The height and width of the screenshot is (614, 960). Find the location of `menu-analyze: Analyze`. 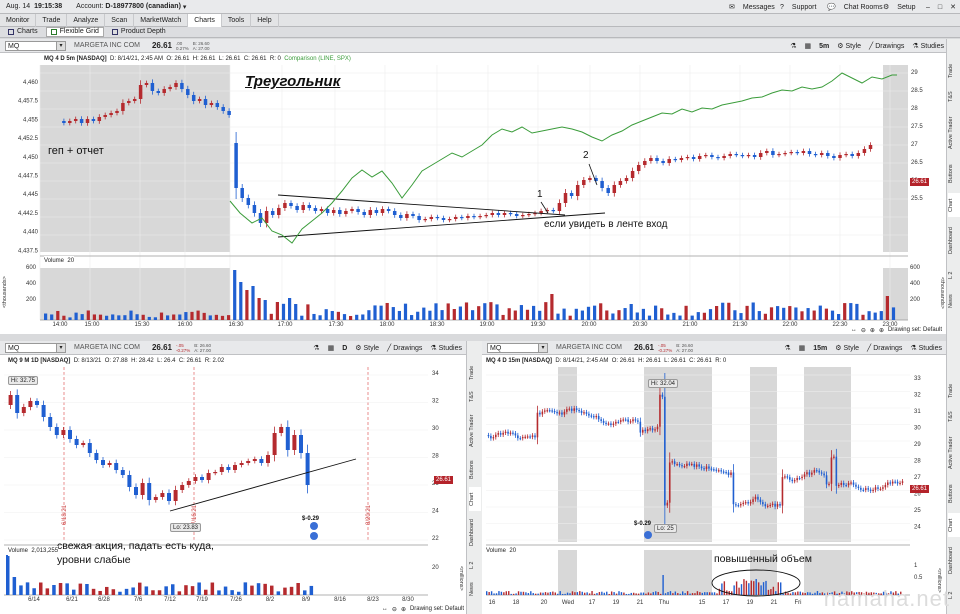

menu-analyze: Analyze is located at coordinates (86, 20).